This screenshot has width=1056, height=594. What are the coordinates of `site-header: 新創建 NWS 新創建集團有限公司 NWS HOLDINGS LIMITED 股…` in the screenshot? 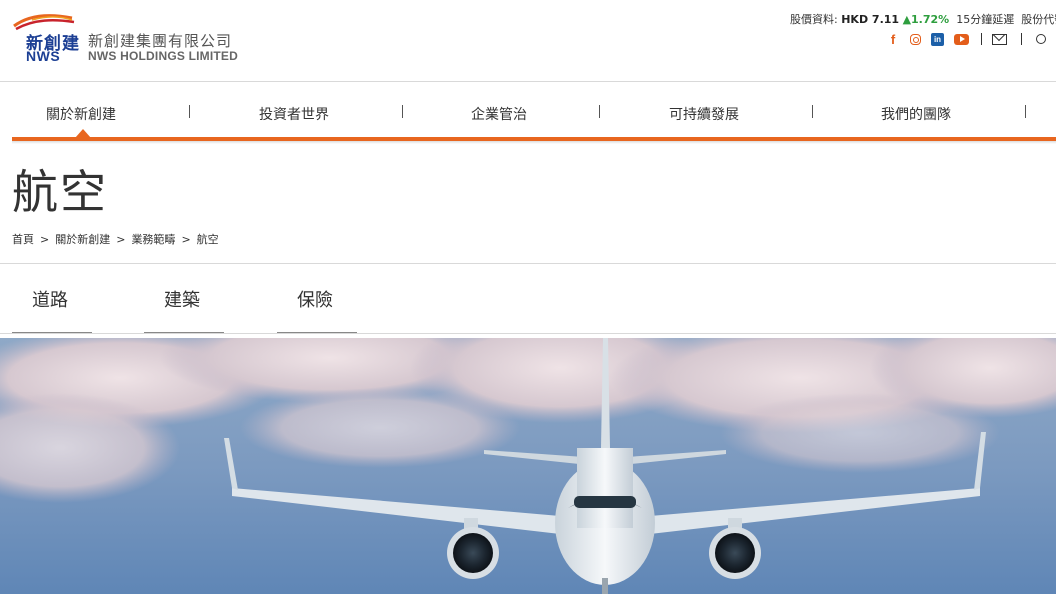 It's located at (528, 41).